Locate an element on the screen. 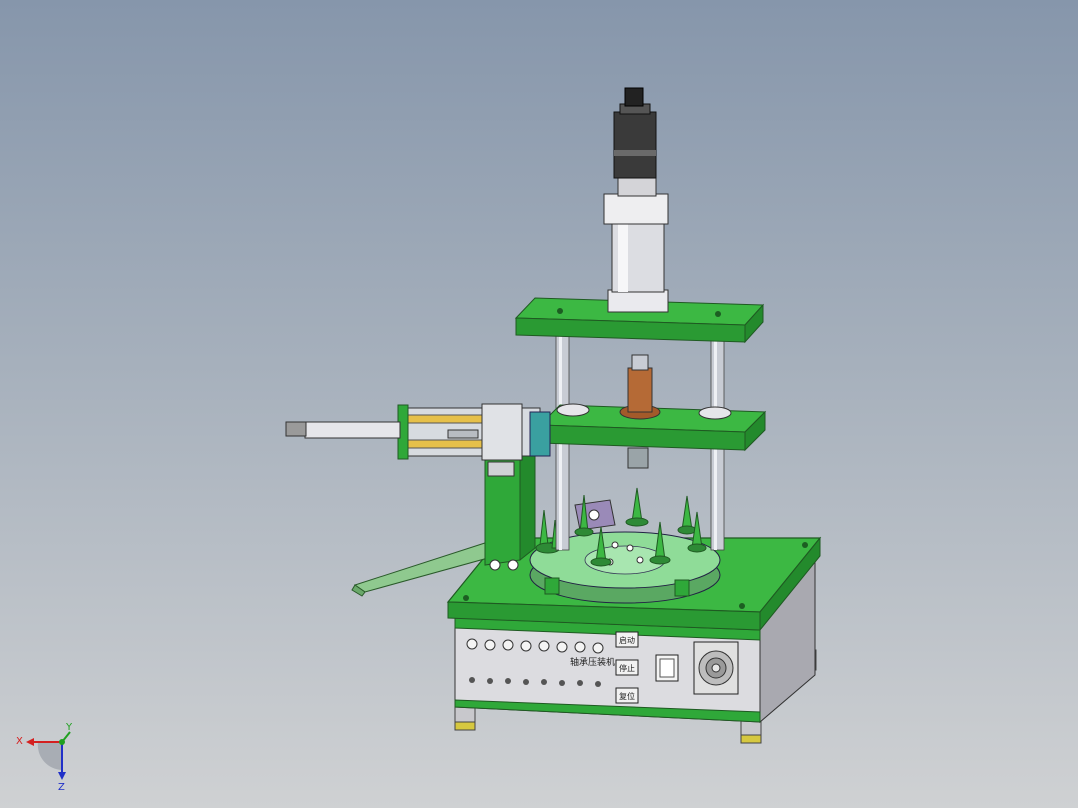 This screenshot has height=808, width=1078. panel-title: 轴承压装机 is located at coordinates (592, 662).